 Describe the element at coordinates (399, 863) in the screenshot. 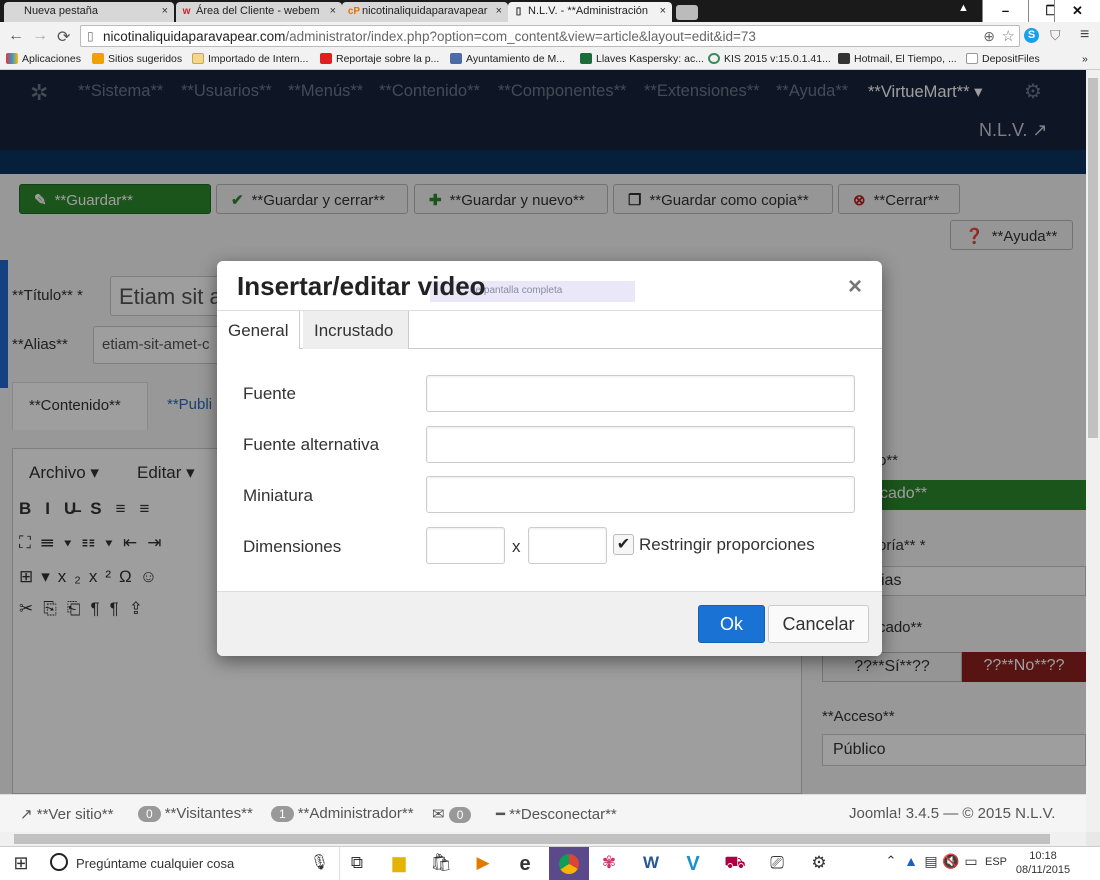

I see `file-explorer-icon: ▆` at that location.